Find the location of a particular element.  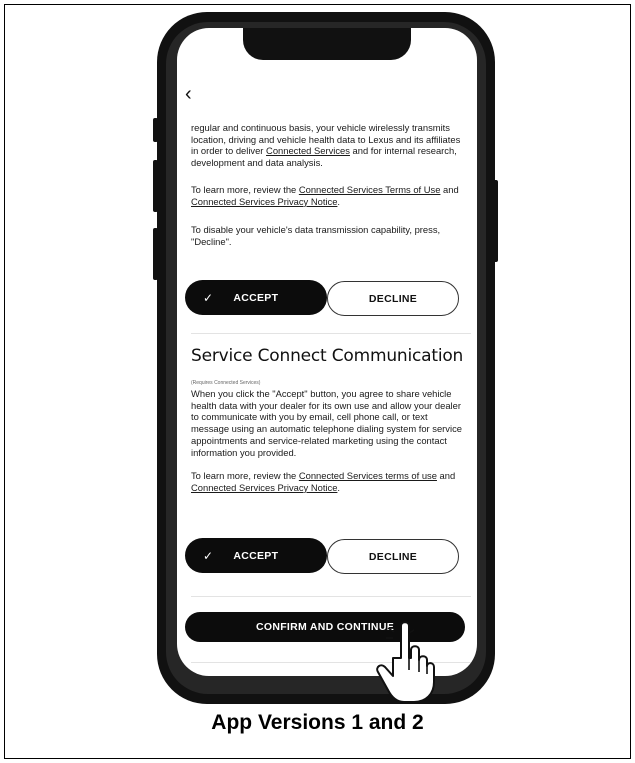

hand-pointer-icon is located at coordinates (405, 662).